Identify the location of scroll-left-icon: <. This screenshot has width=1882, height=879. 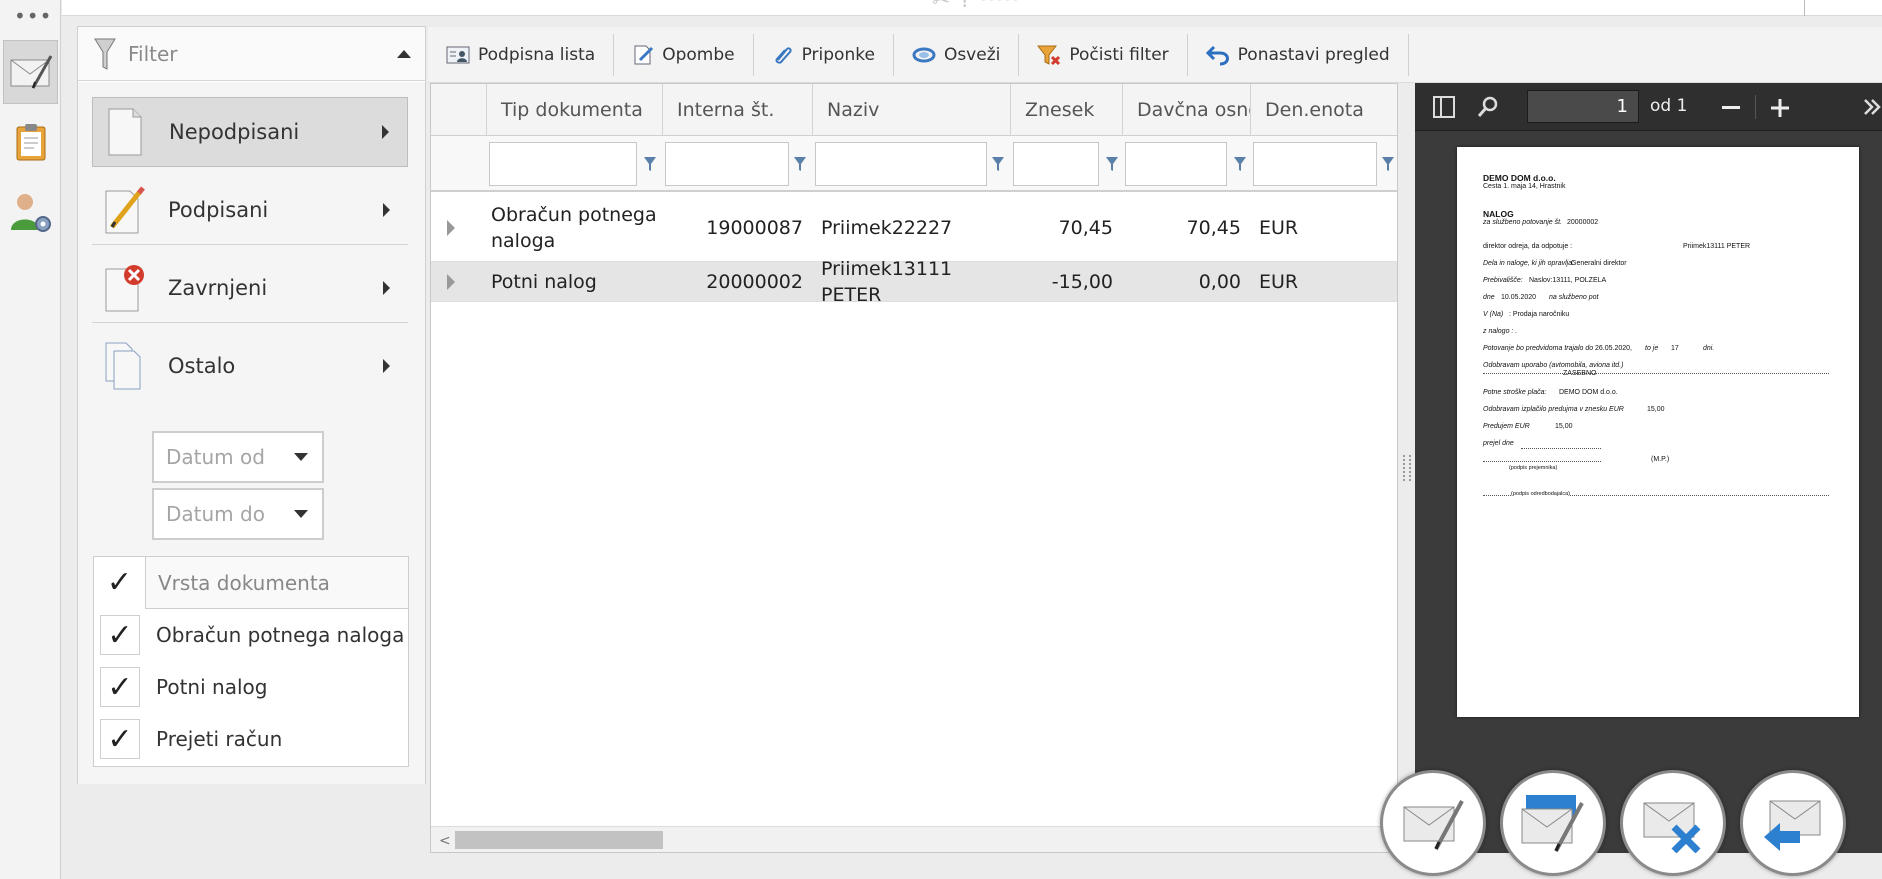
(445, 841).